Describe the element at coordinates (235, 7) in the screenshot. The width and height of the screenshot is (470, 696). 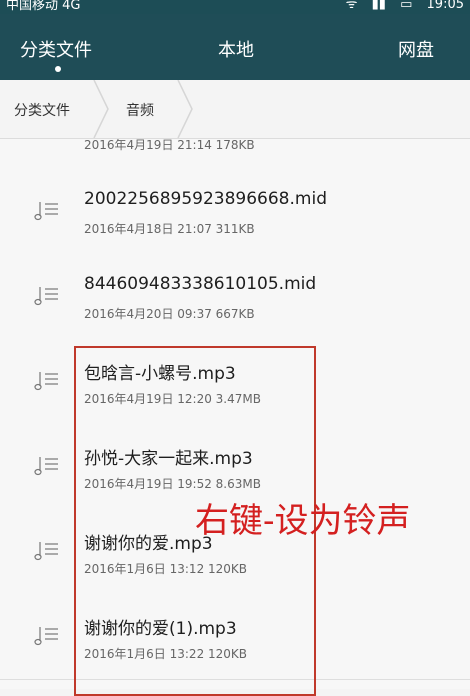
I see `status-bar: 中国移动 4G ᯤ ▮▮ ▭ 19:05` at that location.